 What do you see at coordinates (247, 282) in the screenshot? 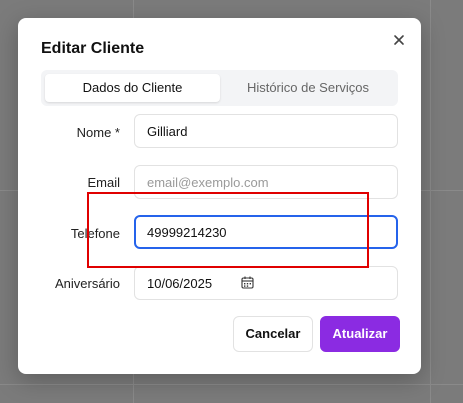
I see `calendar-icon` at bounding box center [247, 282].